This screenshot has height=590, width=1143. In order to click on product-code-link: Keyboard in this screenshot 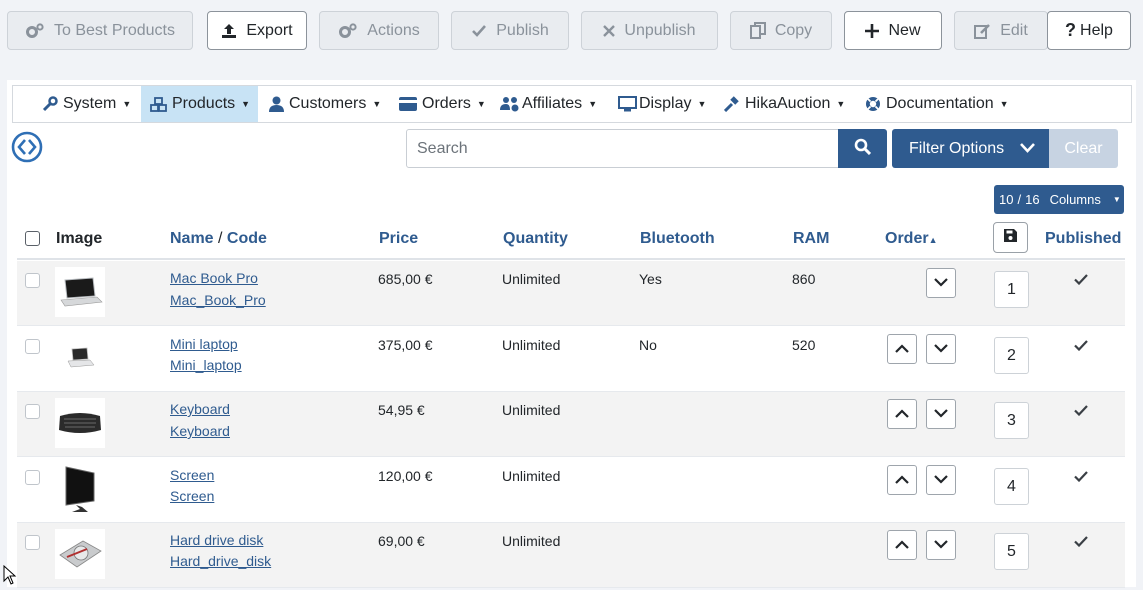, I will do `click(200, 431)`.